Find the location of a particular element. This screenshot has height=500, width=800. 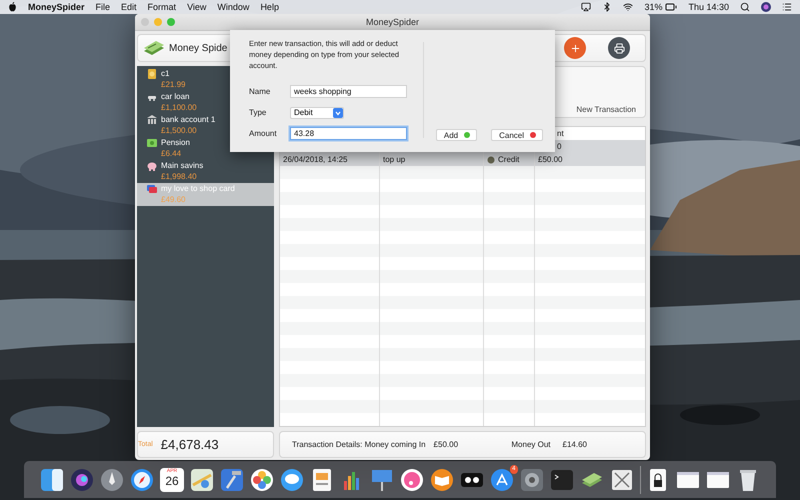

flower-icon is located at coordinates (262, 480).